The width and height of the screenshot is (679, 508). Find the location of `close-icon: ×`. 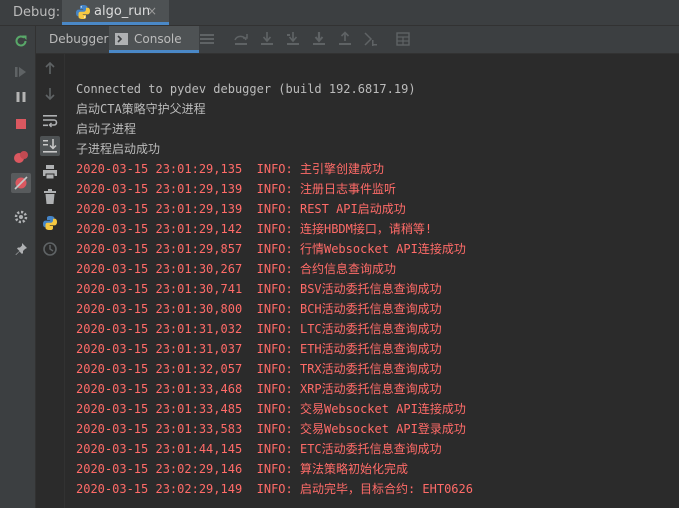

close-icon: × is located at coordinates (152, 11).